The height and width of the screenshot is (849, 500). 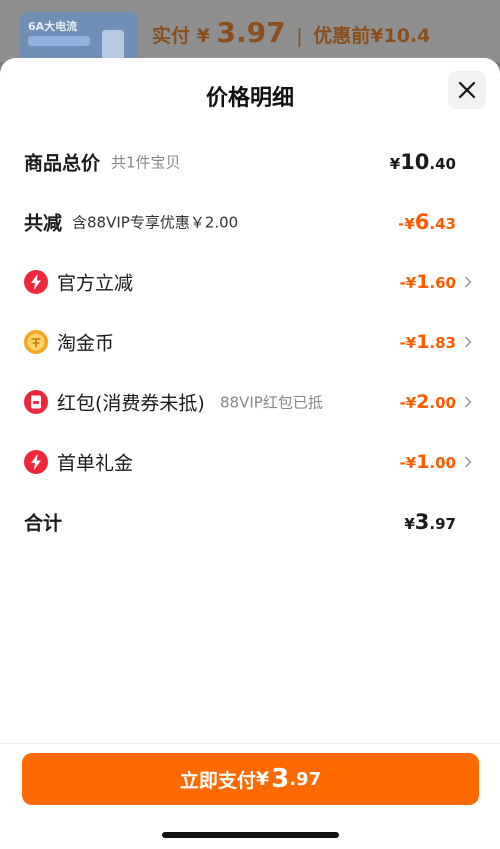 What do you see at coordinates (250, 222) in the screenshot?
I see `row-total-discount: 共减 含88VIP专享优惠￥2.00 -¥6.43` at bounding box center [250, 222].